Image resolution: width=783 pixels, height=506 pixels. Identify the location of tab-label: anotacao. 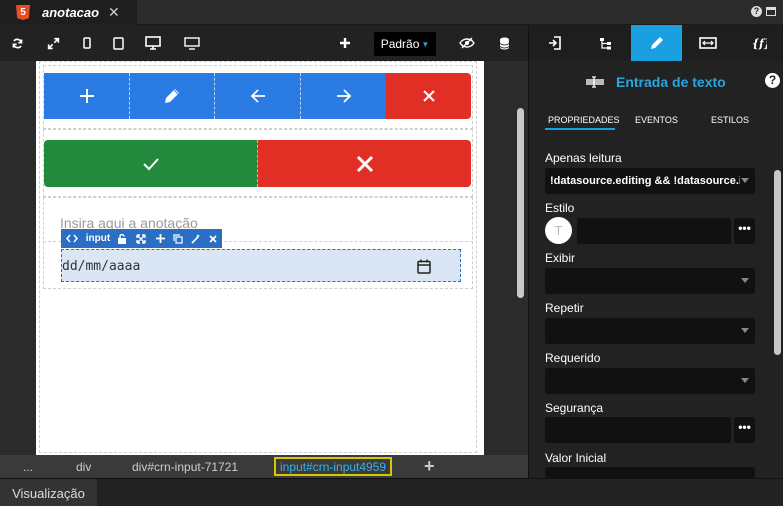
(71, 12).